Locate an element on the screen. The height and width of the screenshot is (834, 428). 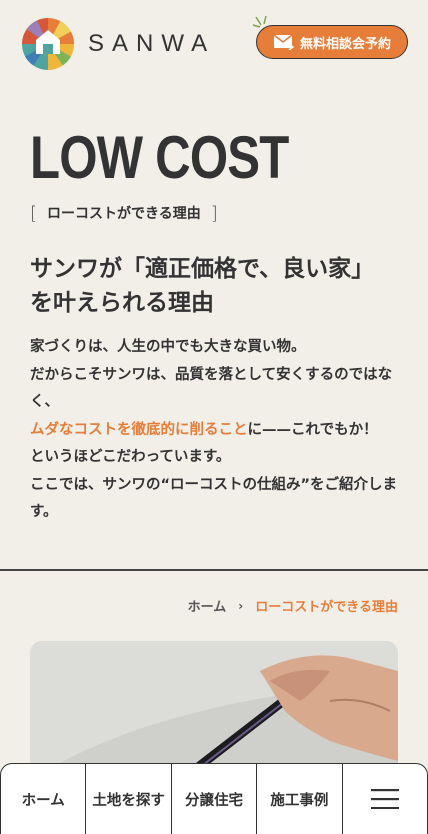
bracket-close: ] is located at coordinates (214, 213).